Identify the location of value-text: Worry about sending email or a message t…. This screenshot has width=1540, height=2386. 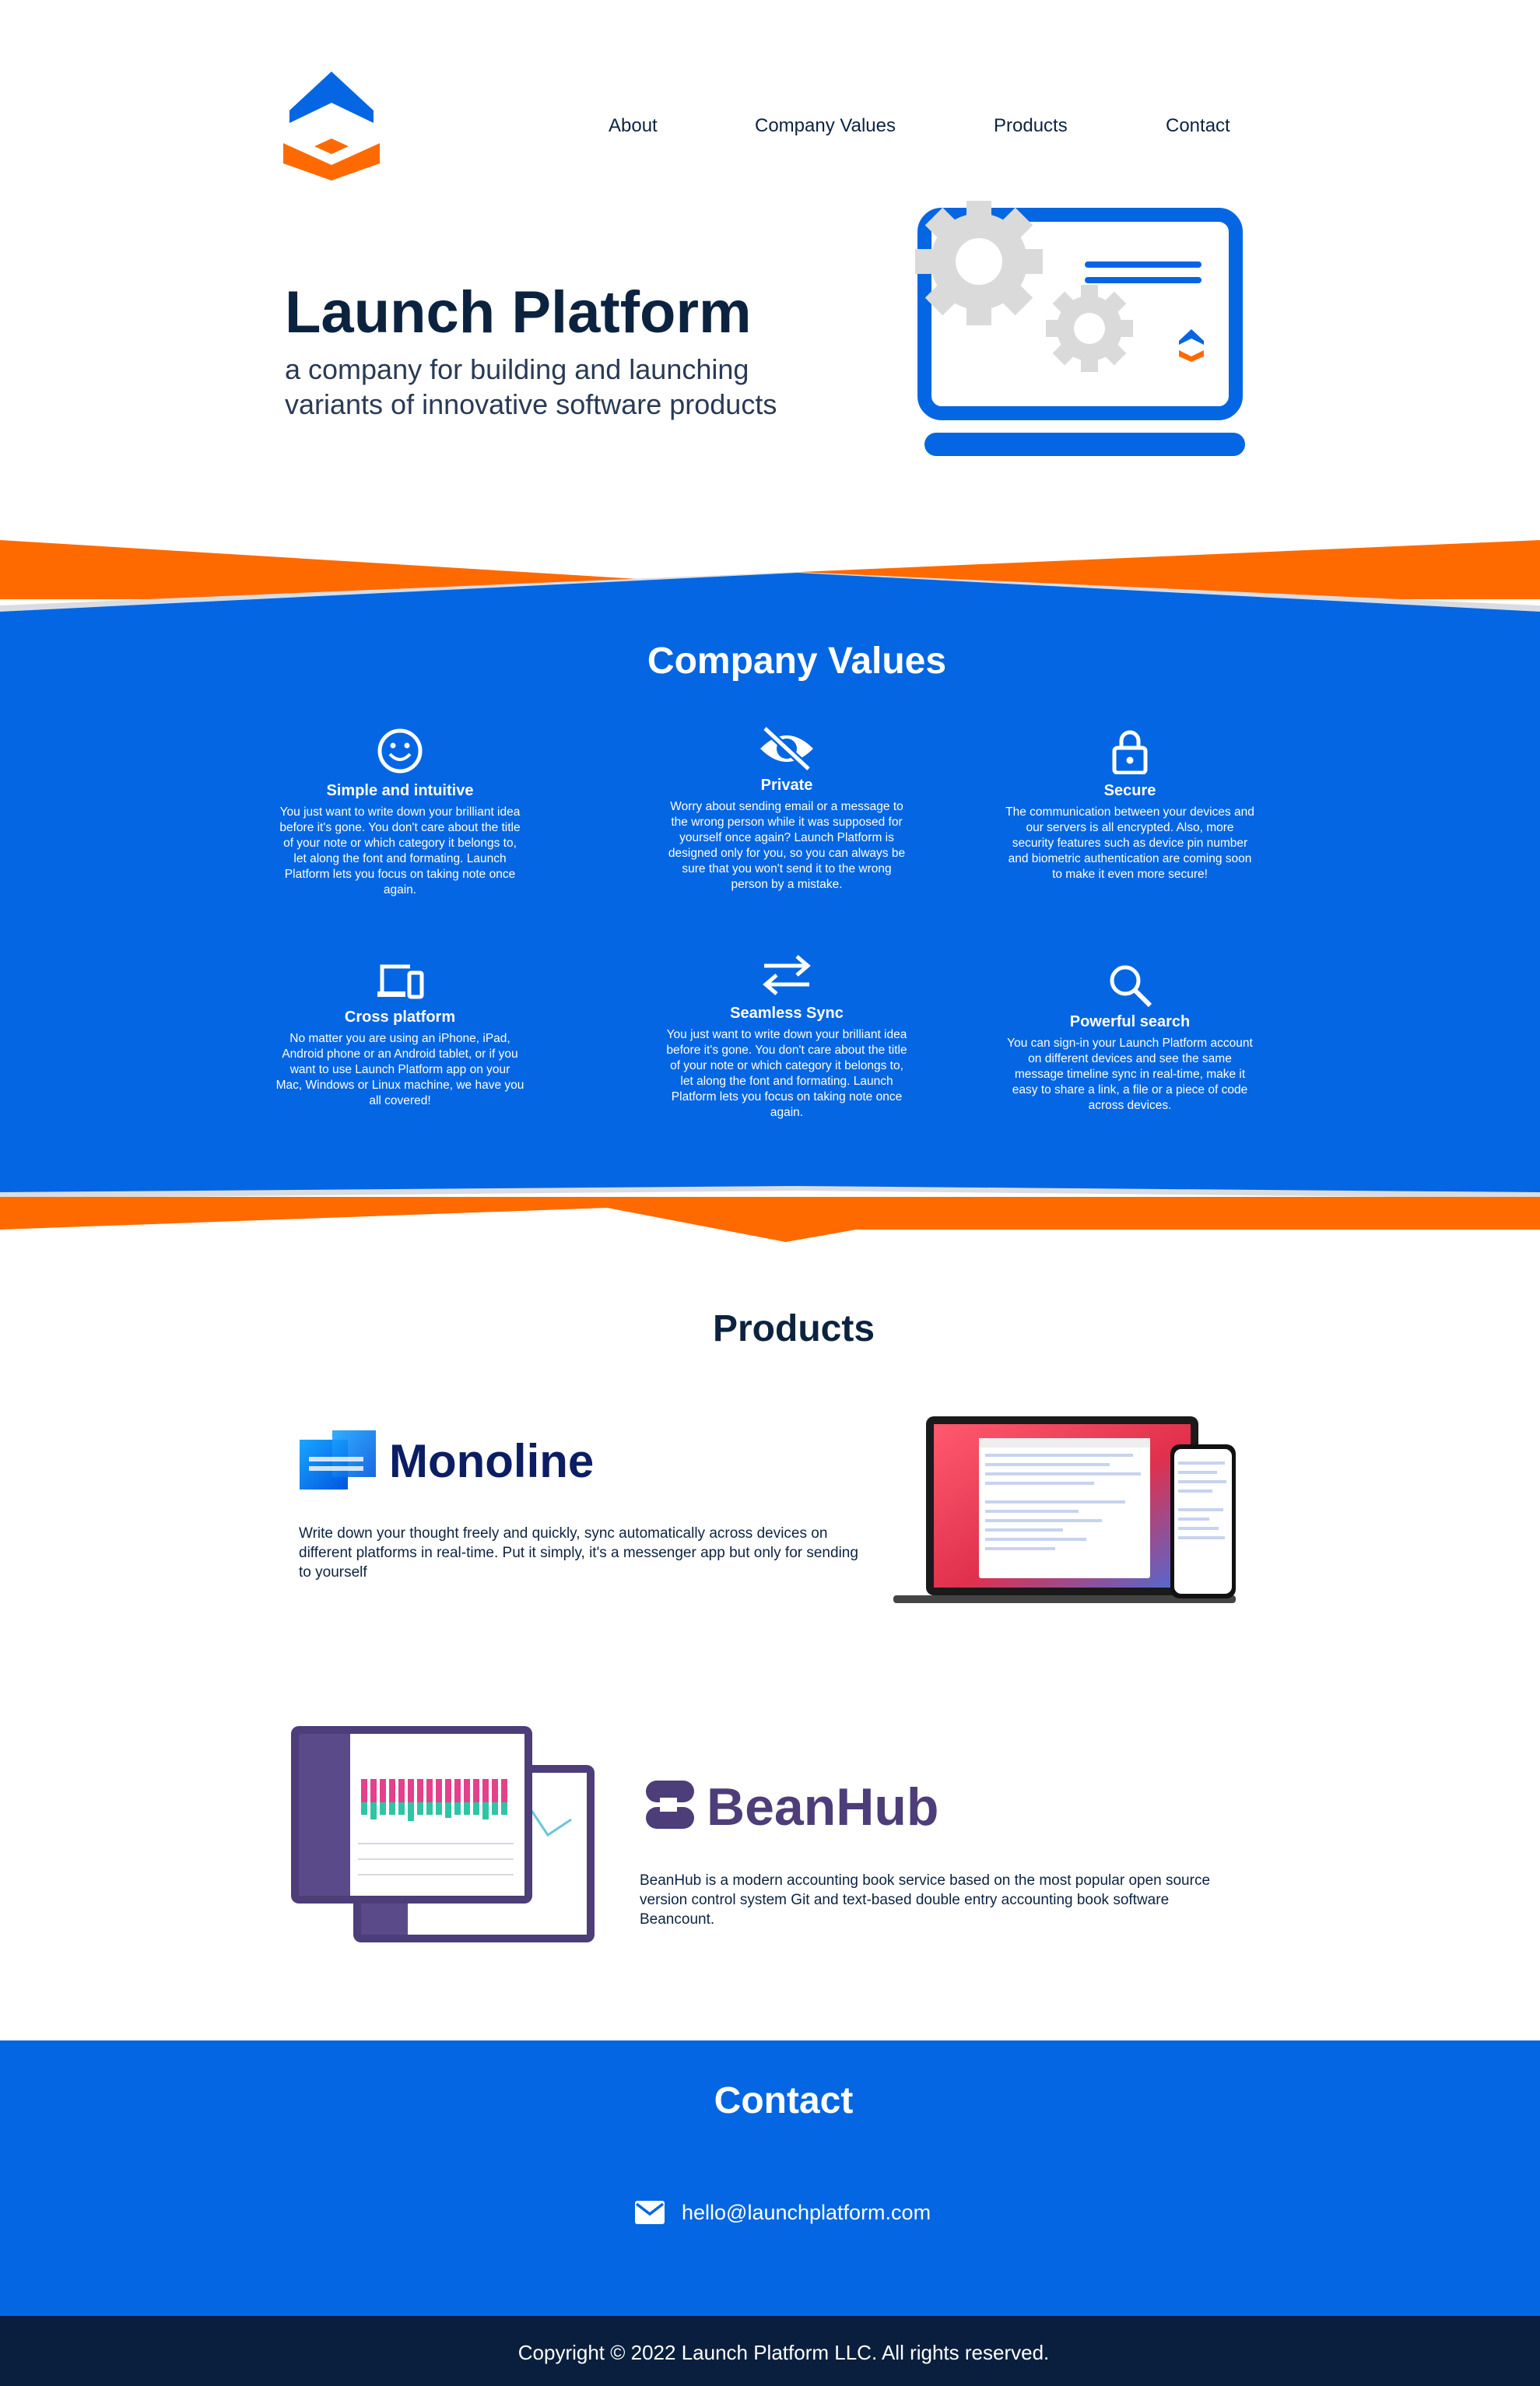
(787, 845).